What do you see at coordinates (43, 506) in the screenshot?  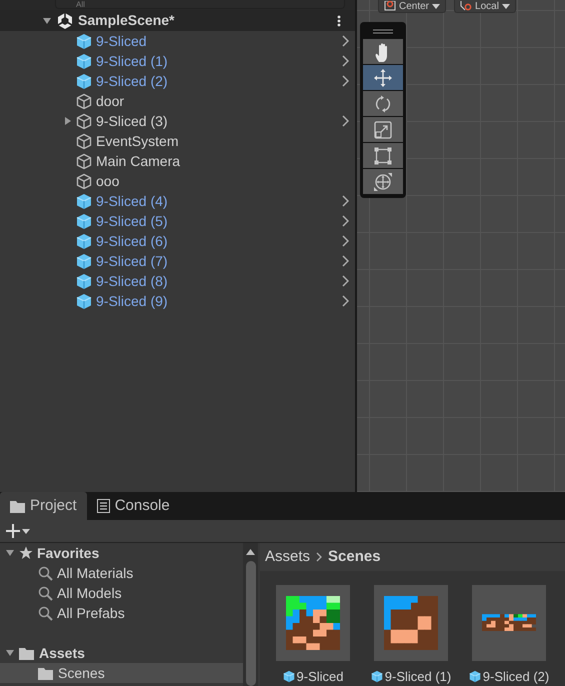 I see `panel-tab: Project` at bounding box center [43, 506].